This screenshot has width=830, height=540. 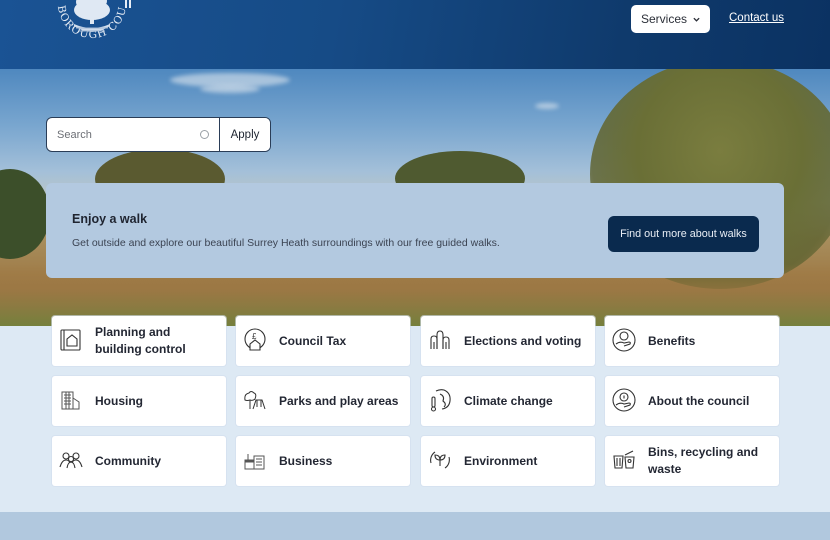 I want to click on bins-icon, so click(x=624, y=459).